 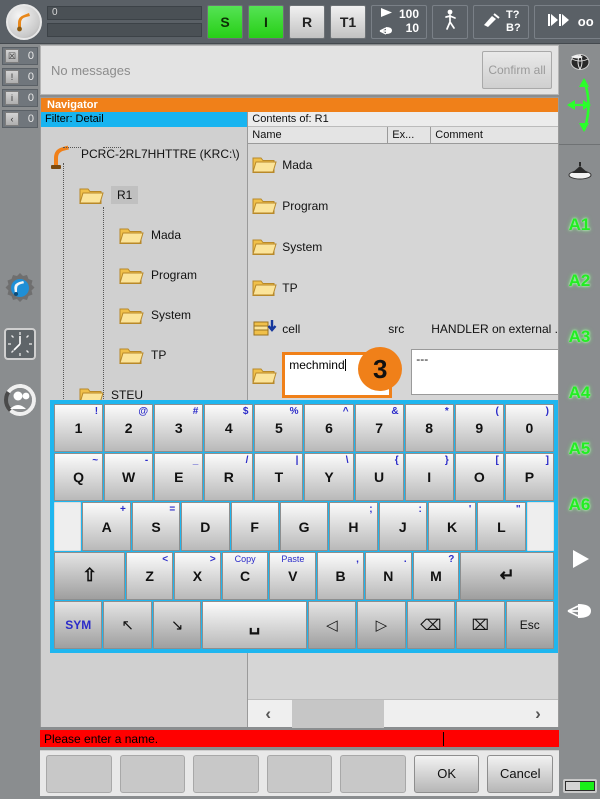 I want to click on new-folder-comment-cell: ---, so click(x=484, y=372).